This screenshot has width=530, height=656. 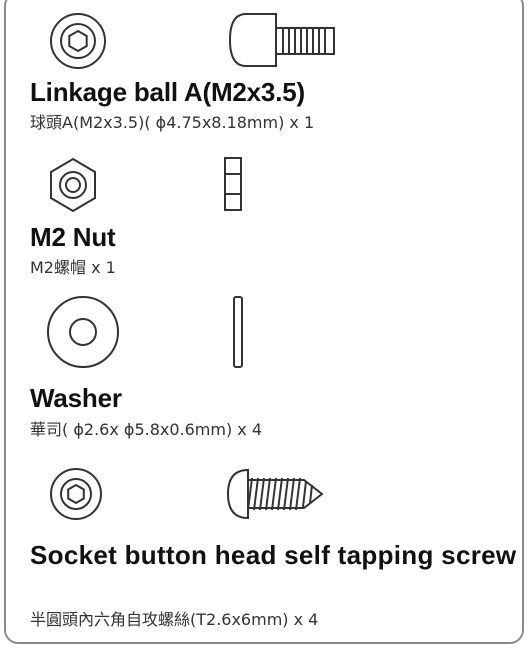 I want to click on socket-head-icon, so click(x=78, y=41).